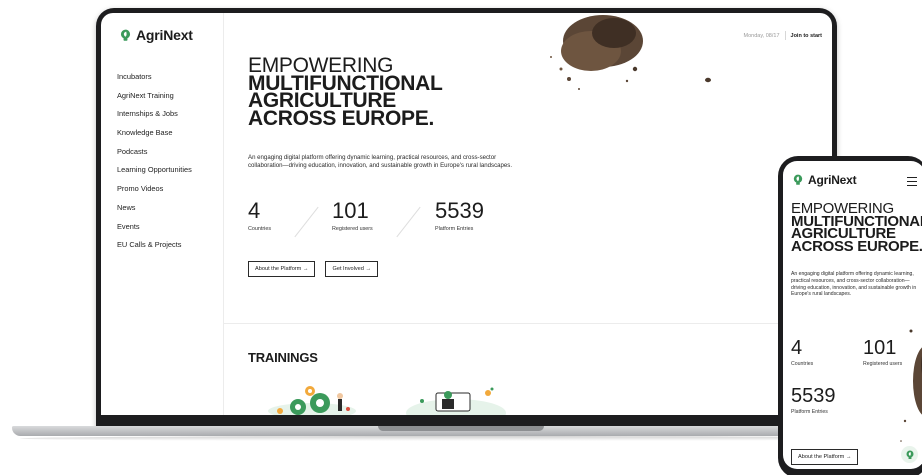 This screenshot has width=922, height=475. I want to click on sidebar-item-news: News, so click(154, 212).